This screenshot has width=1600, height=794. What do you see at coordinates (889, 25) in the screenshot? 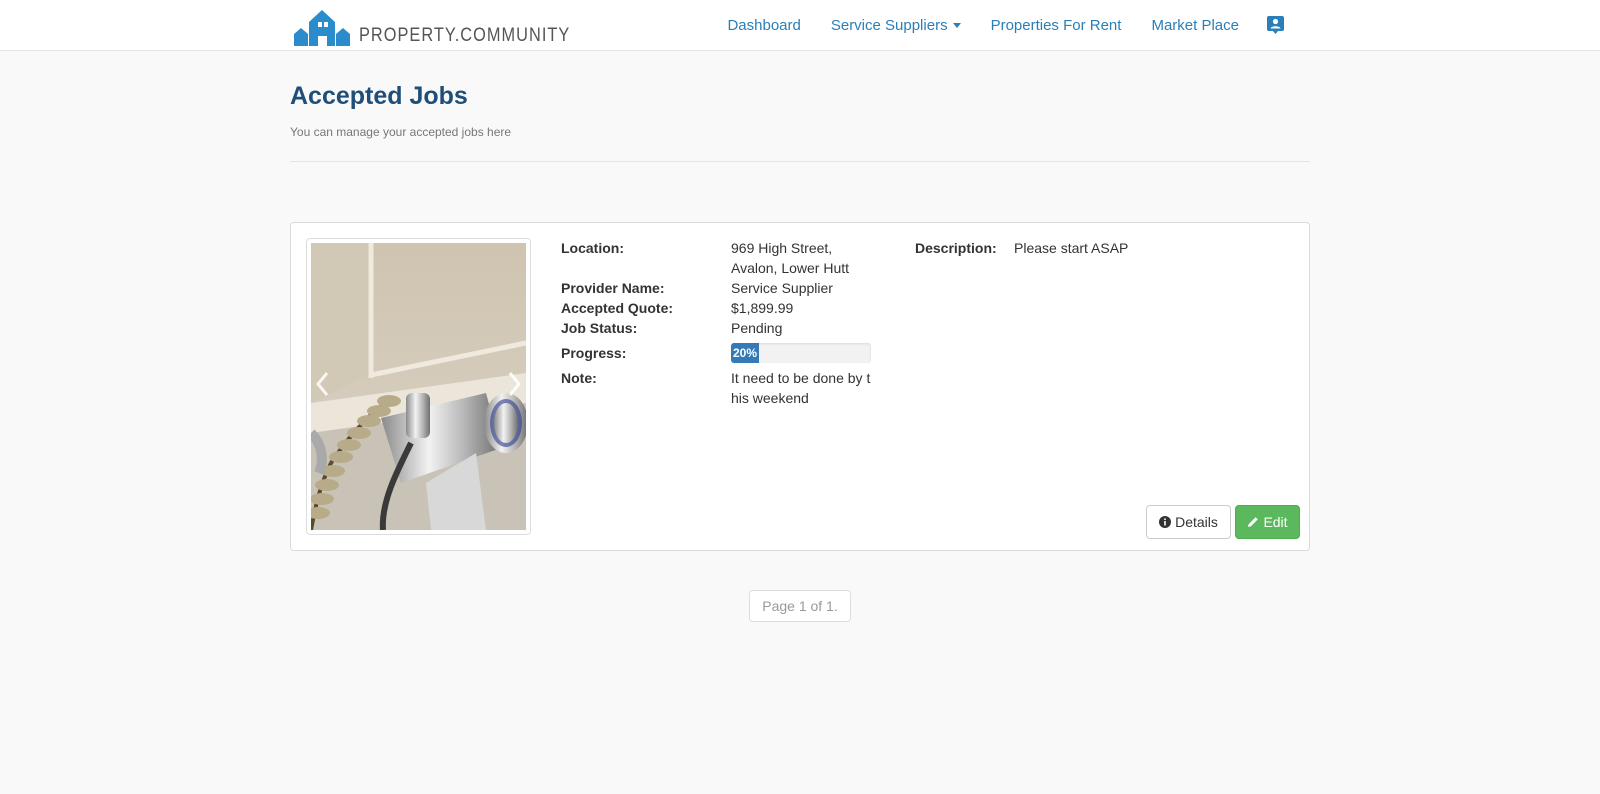
I see `nav-service-suppliers-label: Service Suppliers` at bounding box center [889, 25].